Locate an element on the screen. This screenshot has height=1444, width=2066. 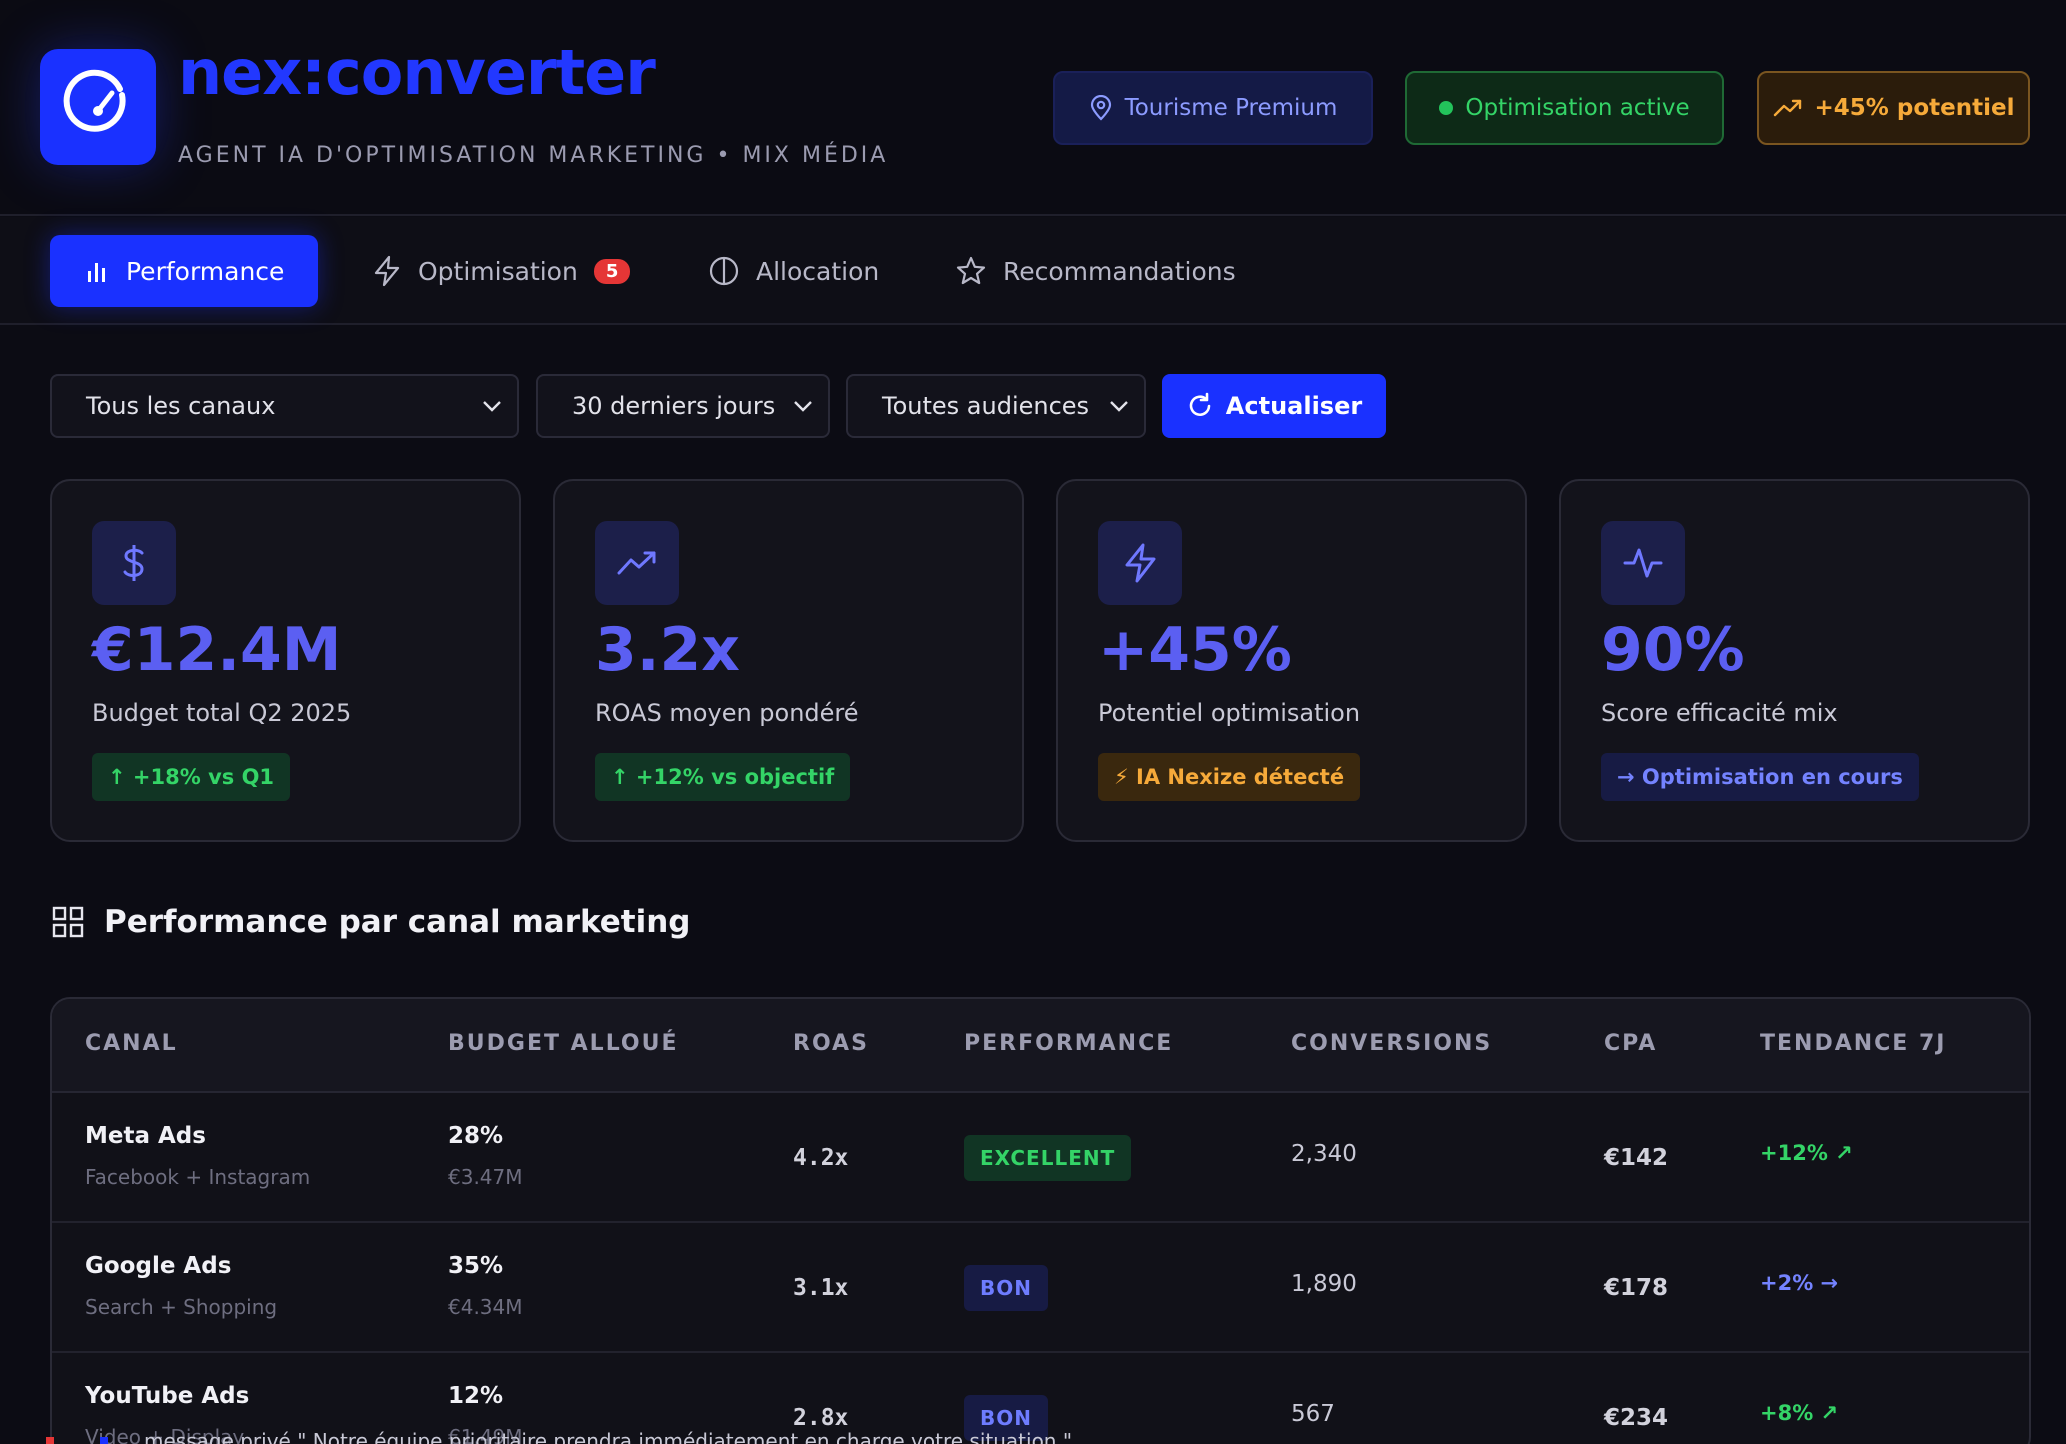
audience-select-value: Toutes audiences is located at coordinates (986, 406).